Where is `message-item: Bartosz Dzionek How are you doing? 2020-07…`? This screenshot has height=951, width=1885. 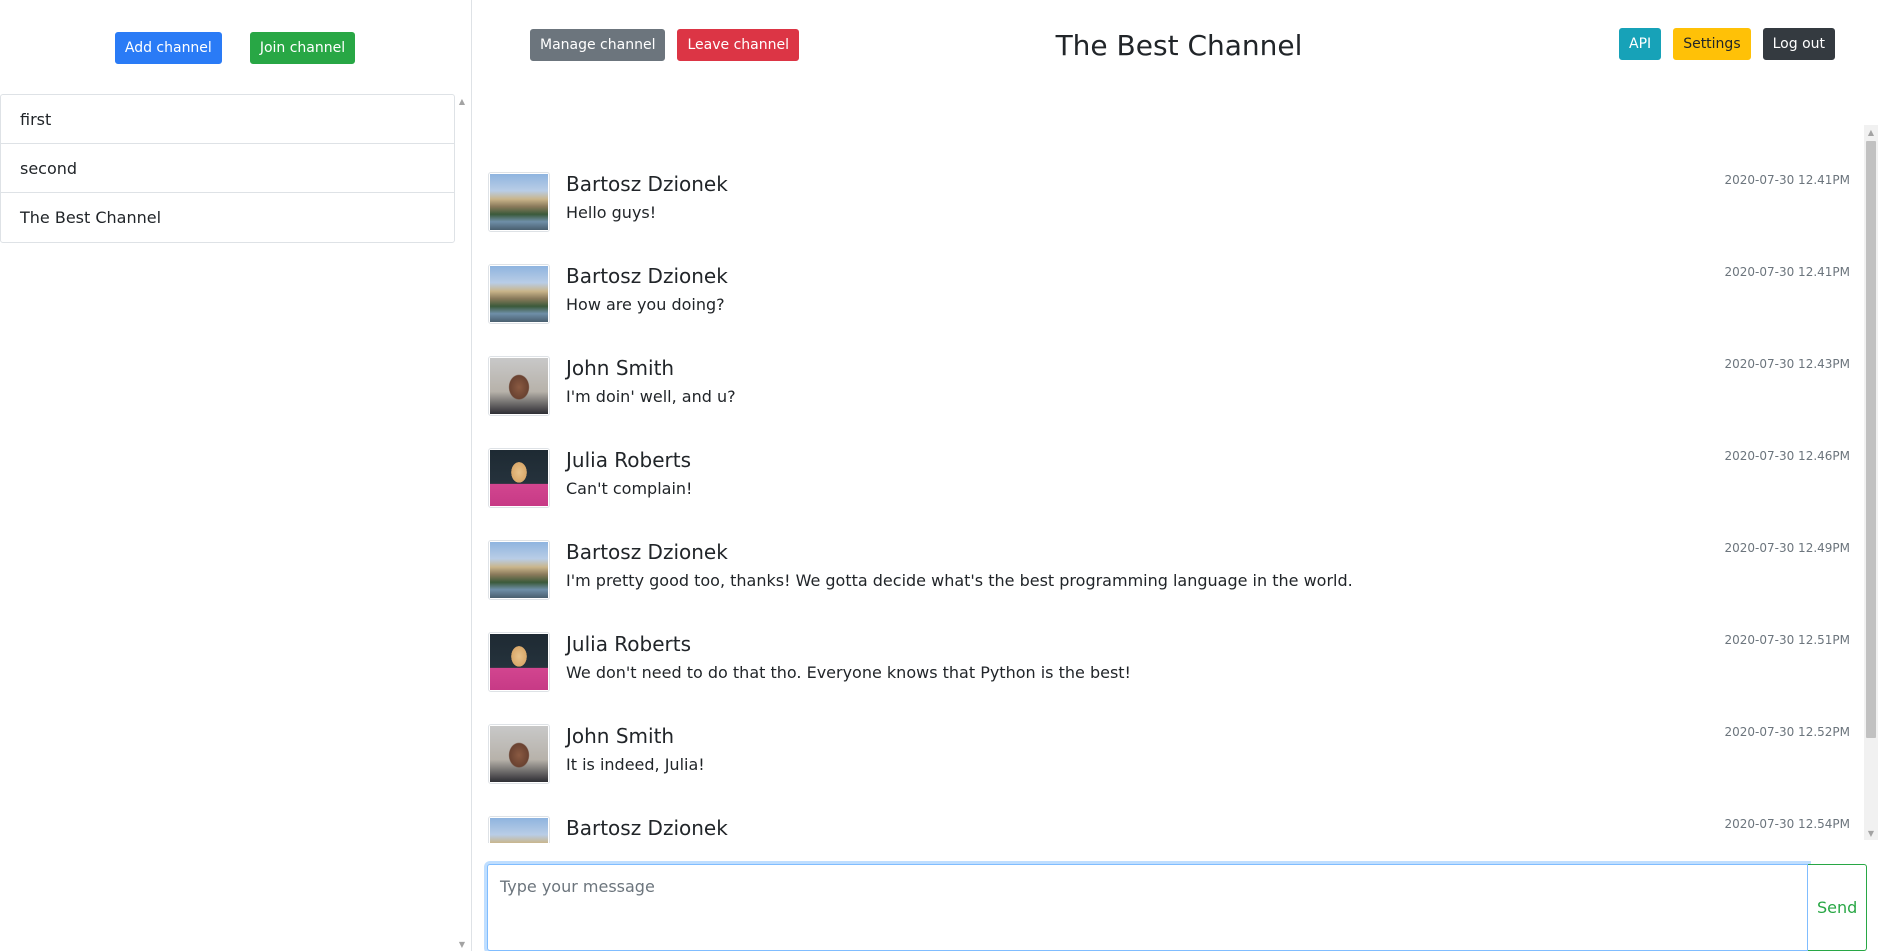
message-item: Bartosz Dzionek How are you doing? 2020-07… is located at coordinates (1169, 270).